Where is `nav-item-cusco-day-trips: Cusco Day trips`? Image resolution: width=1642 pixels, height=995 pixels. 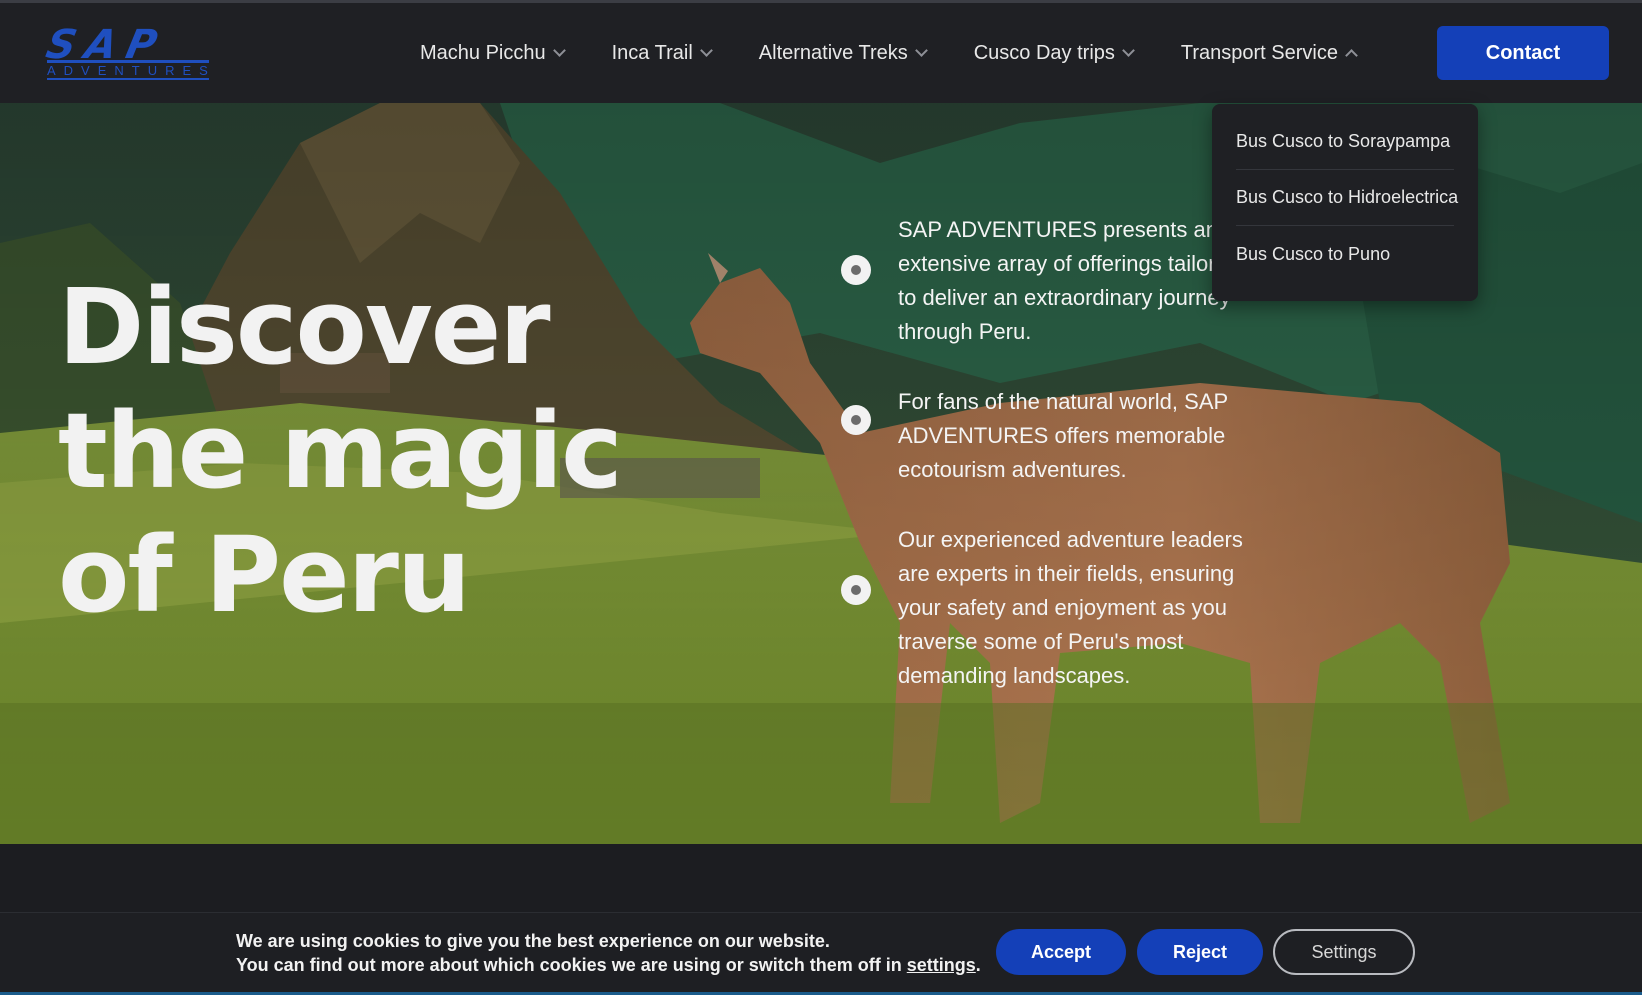 nav-item-cusco-day-trips: Cusco Day trips is located at coordinates (1054, 53).